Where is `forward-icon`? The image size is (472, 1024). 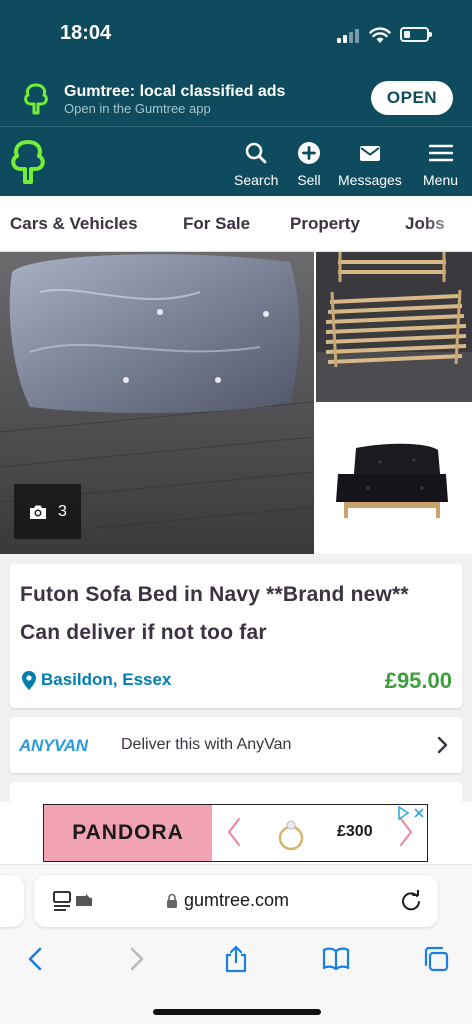 forward-icon is located at coordinates (136, 959).